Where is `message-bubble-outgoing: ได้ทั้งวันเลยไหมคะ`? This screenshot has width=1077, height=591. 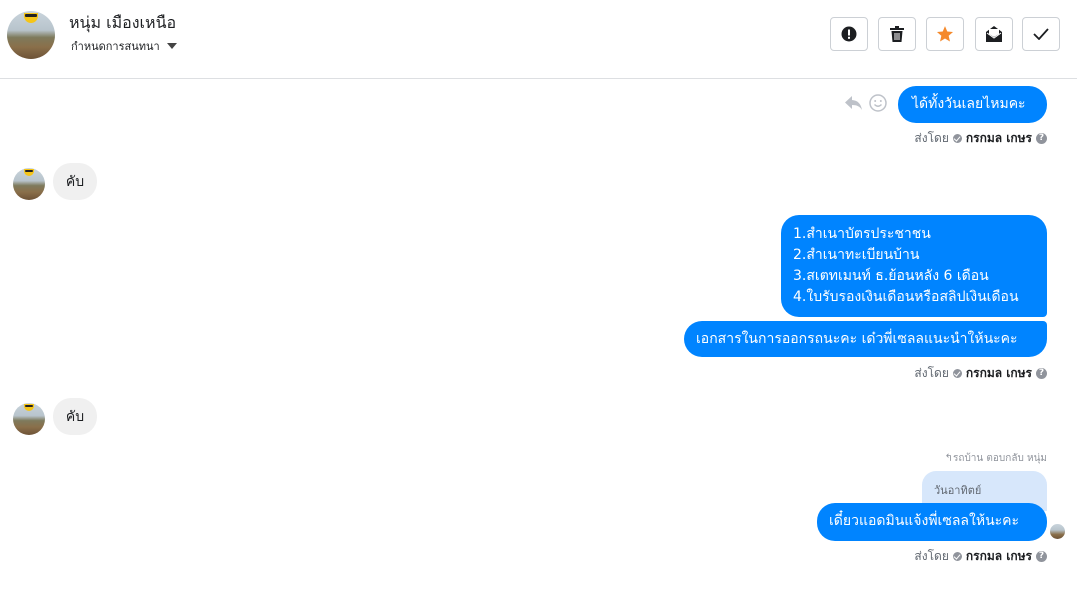 message-bubble-outgoing: ได้ทั้งวันเลยไหมคะ is located at coordinates (972, 104).